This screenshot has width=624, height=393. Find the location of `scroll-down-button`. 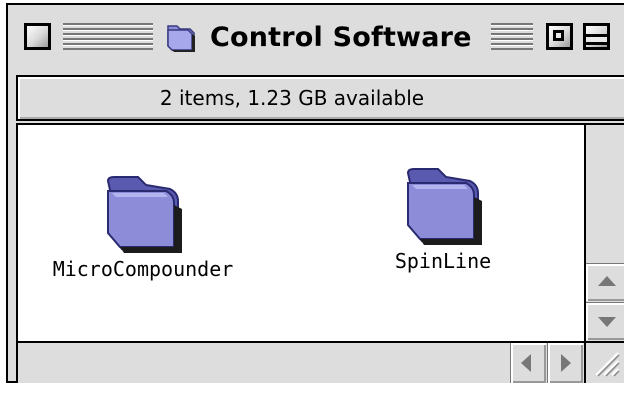

scroll-down-button is located at coordinates (605, 321).